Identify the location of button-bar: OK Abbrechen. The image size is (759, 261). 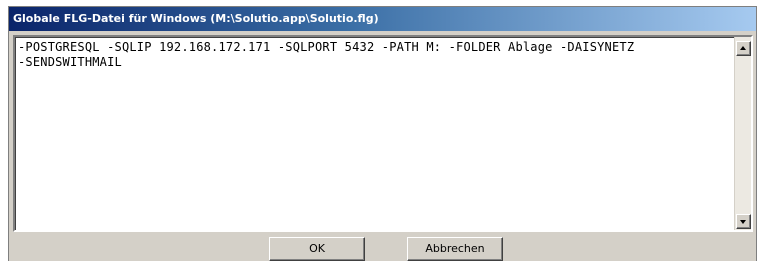
(382, 247).